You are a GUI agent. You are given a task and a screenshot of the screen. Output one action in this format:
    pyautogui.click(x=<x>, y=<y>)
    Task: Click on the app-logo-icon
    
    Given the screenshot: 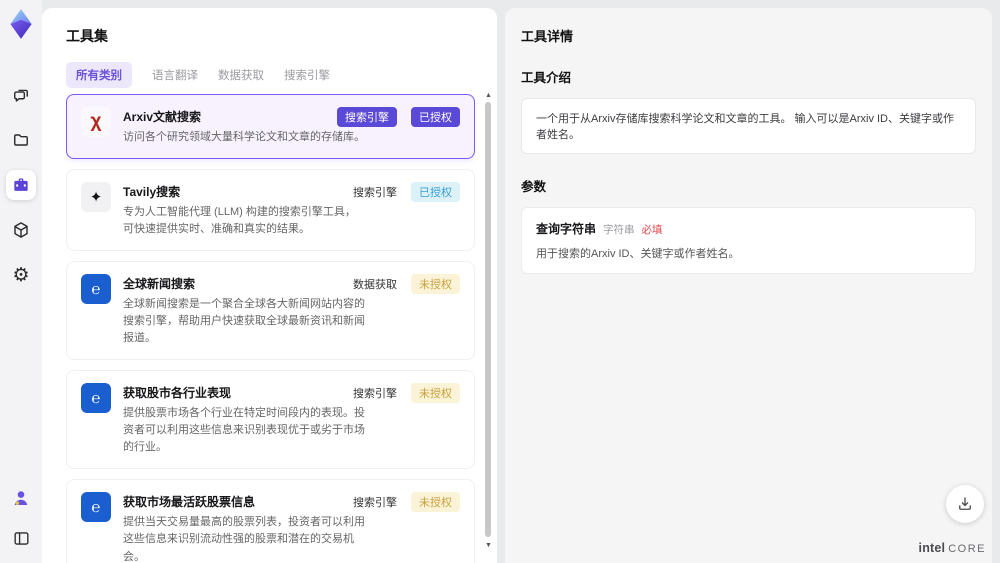 What is the action you would take?
    pyautogui.click(x=21, y=24)
    